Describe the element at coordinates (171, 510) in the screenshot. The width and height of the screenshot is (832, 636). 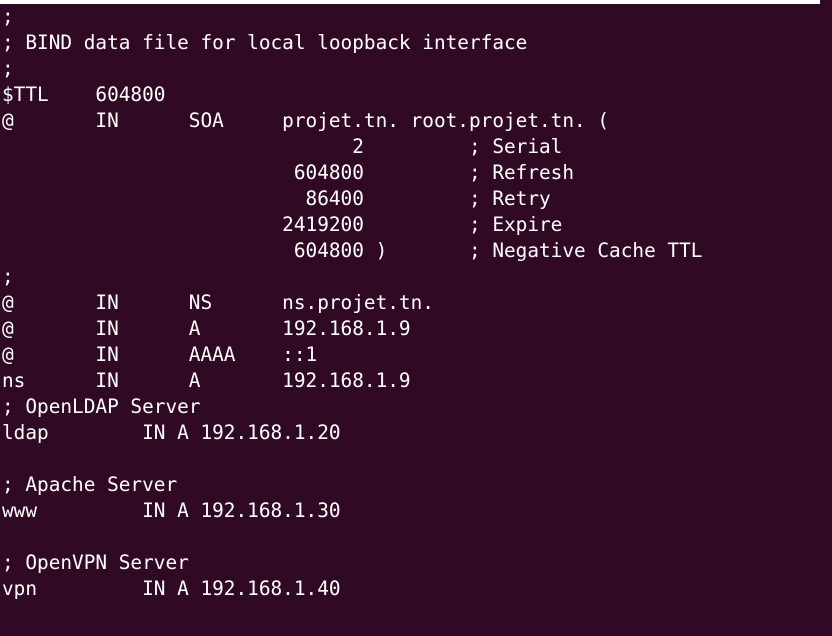
I see `line-www-record: www IN A 192.168.1.30` at that location.